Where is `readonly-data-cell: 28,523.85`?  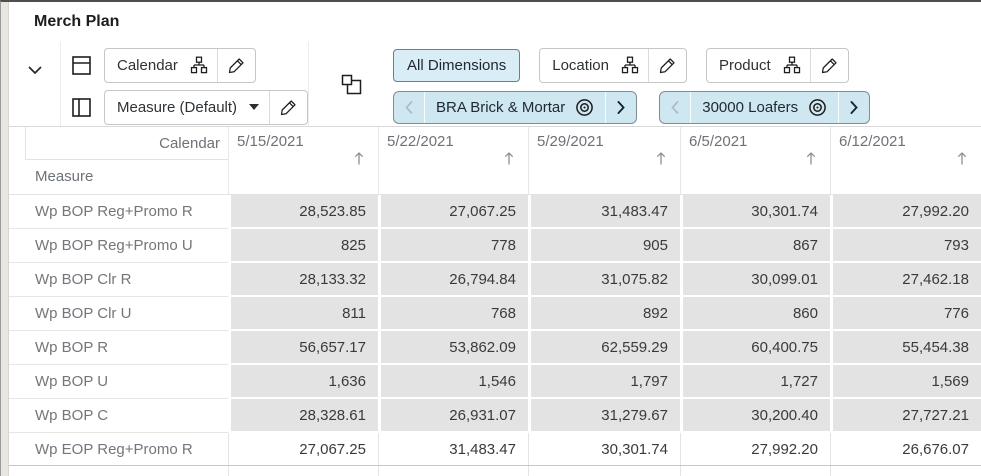 readonly-data-cell: 28,523.85 is located at coordinates (303, 212).